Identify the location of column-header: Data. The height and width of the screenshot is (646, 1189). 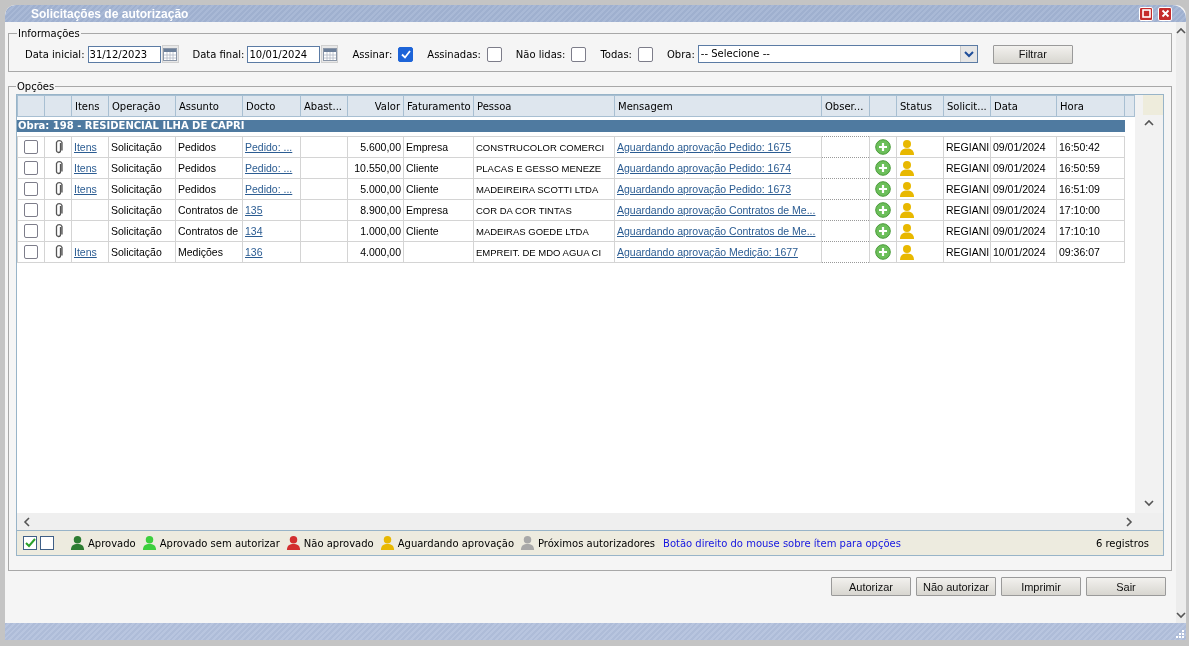
(1023, 106).